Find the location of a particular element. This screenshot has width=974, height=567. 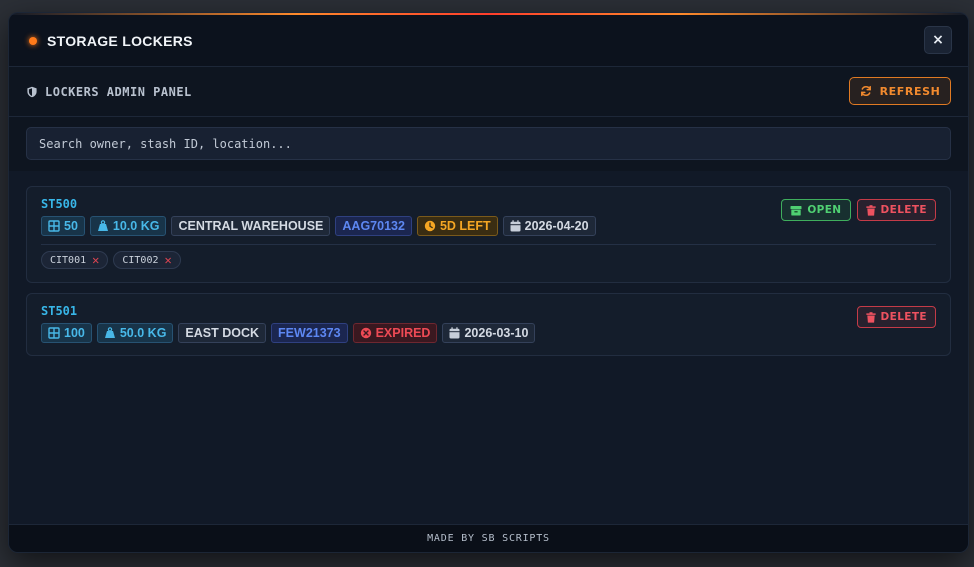

tag-label: CIT001 is located at coordinates (68, 260).